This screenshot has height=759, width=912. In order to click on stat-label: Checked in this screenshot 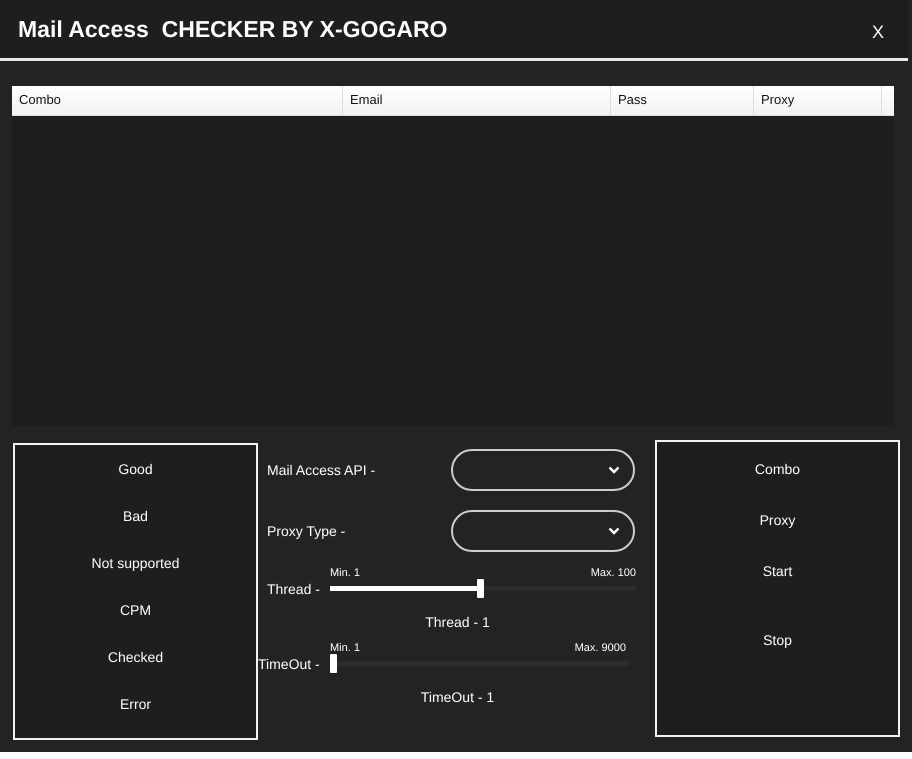, I will do `click(136, 658)`.